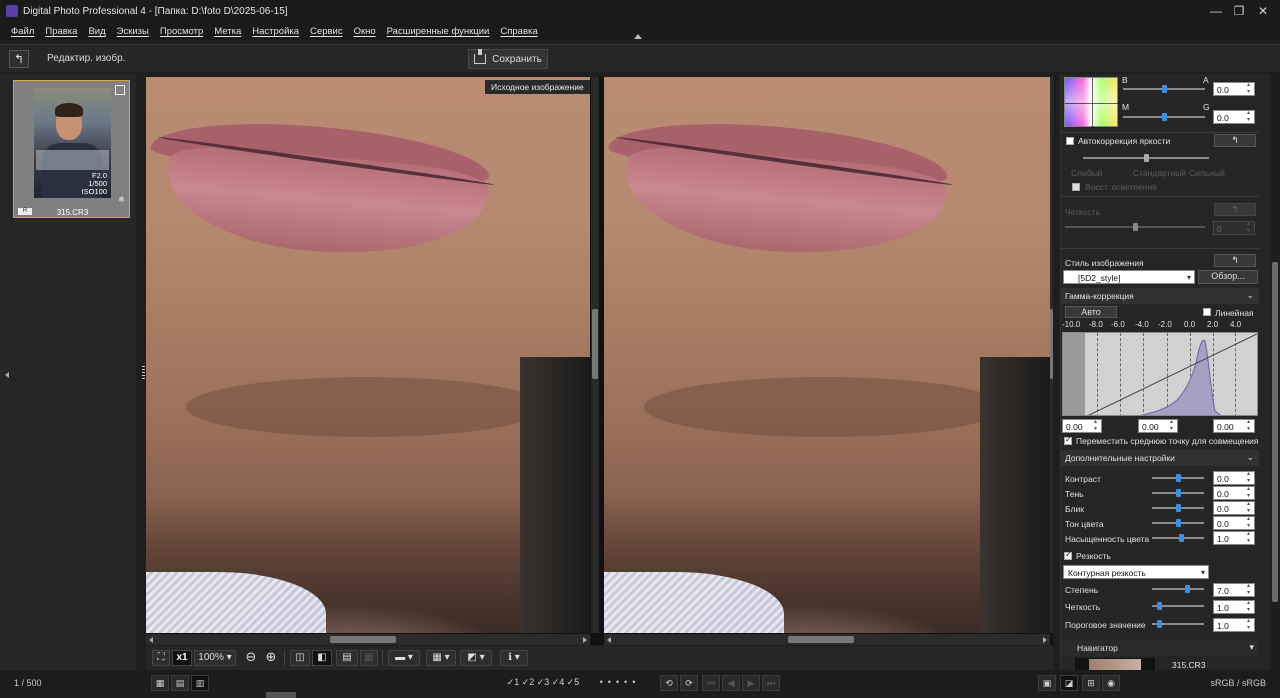 This screenshot has width=1280, height=698. I want to click on collapse-left-icon, so click(7, 375).